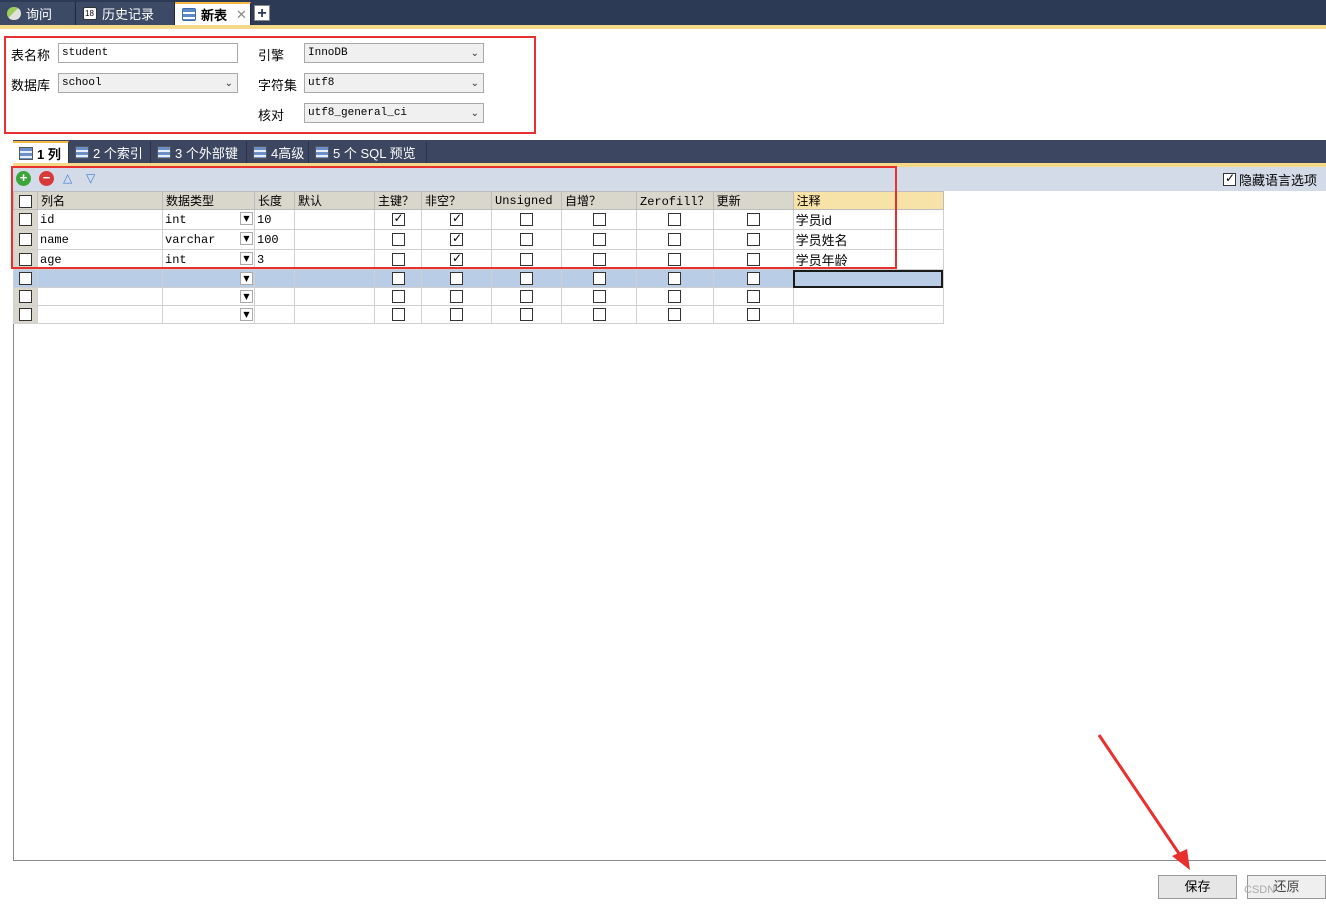 The width and height of the screenshot is (1326, 906). Describe the element at coordinates (206, 153) in the screenshot. I see `tab-foreign-keys-label: 3 个外部键` at that location.